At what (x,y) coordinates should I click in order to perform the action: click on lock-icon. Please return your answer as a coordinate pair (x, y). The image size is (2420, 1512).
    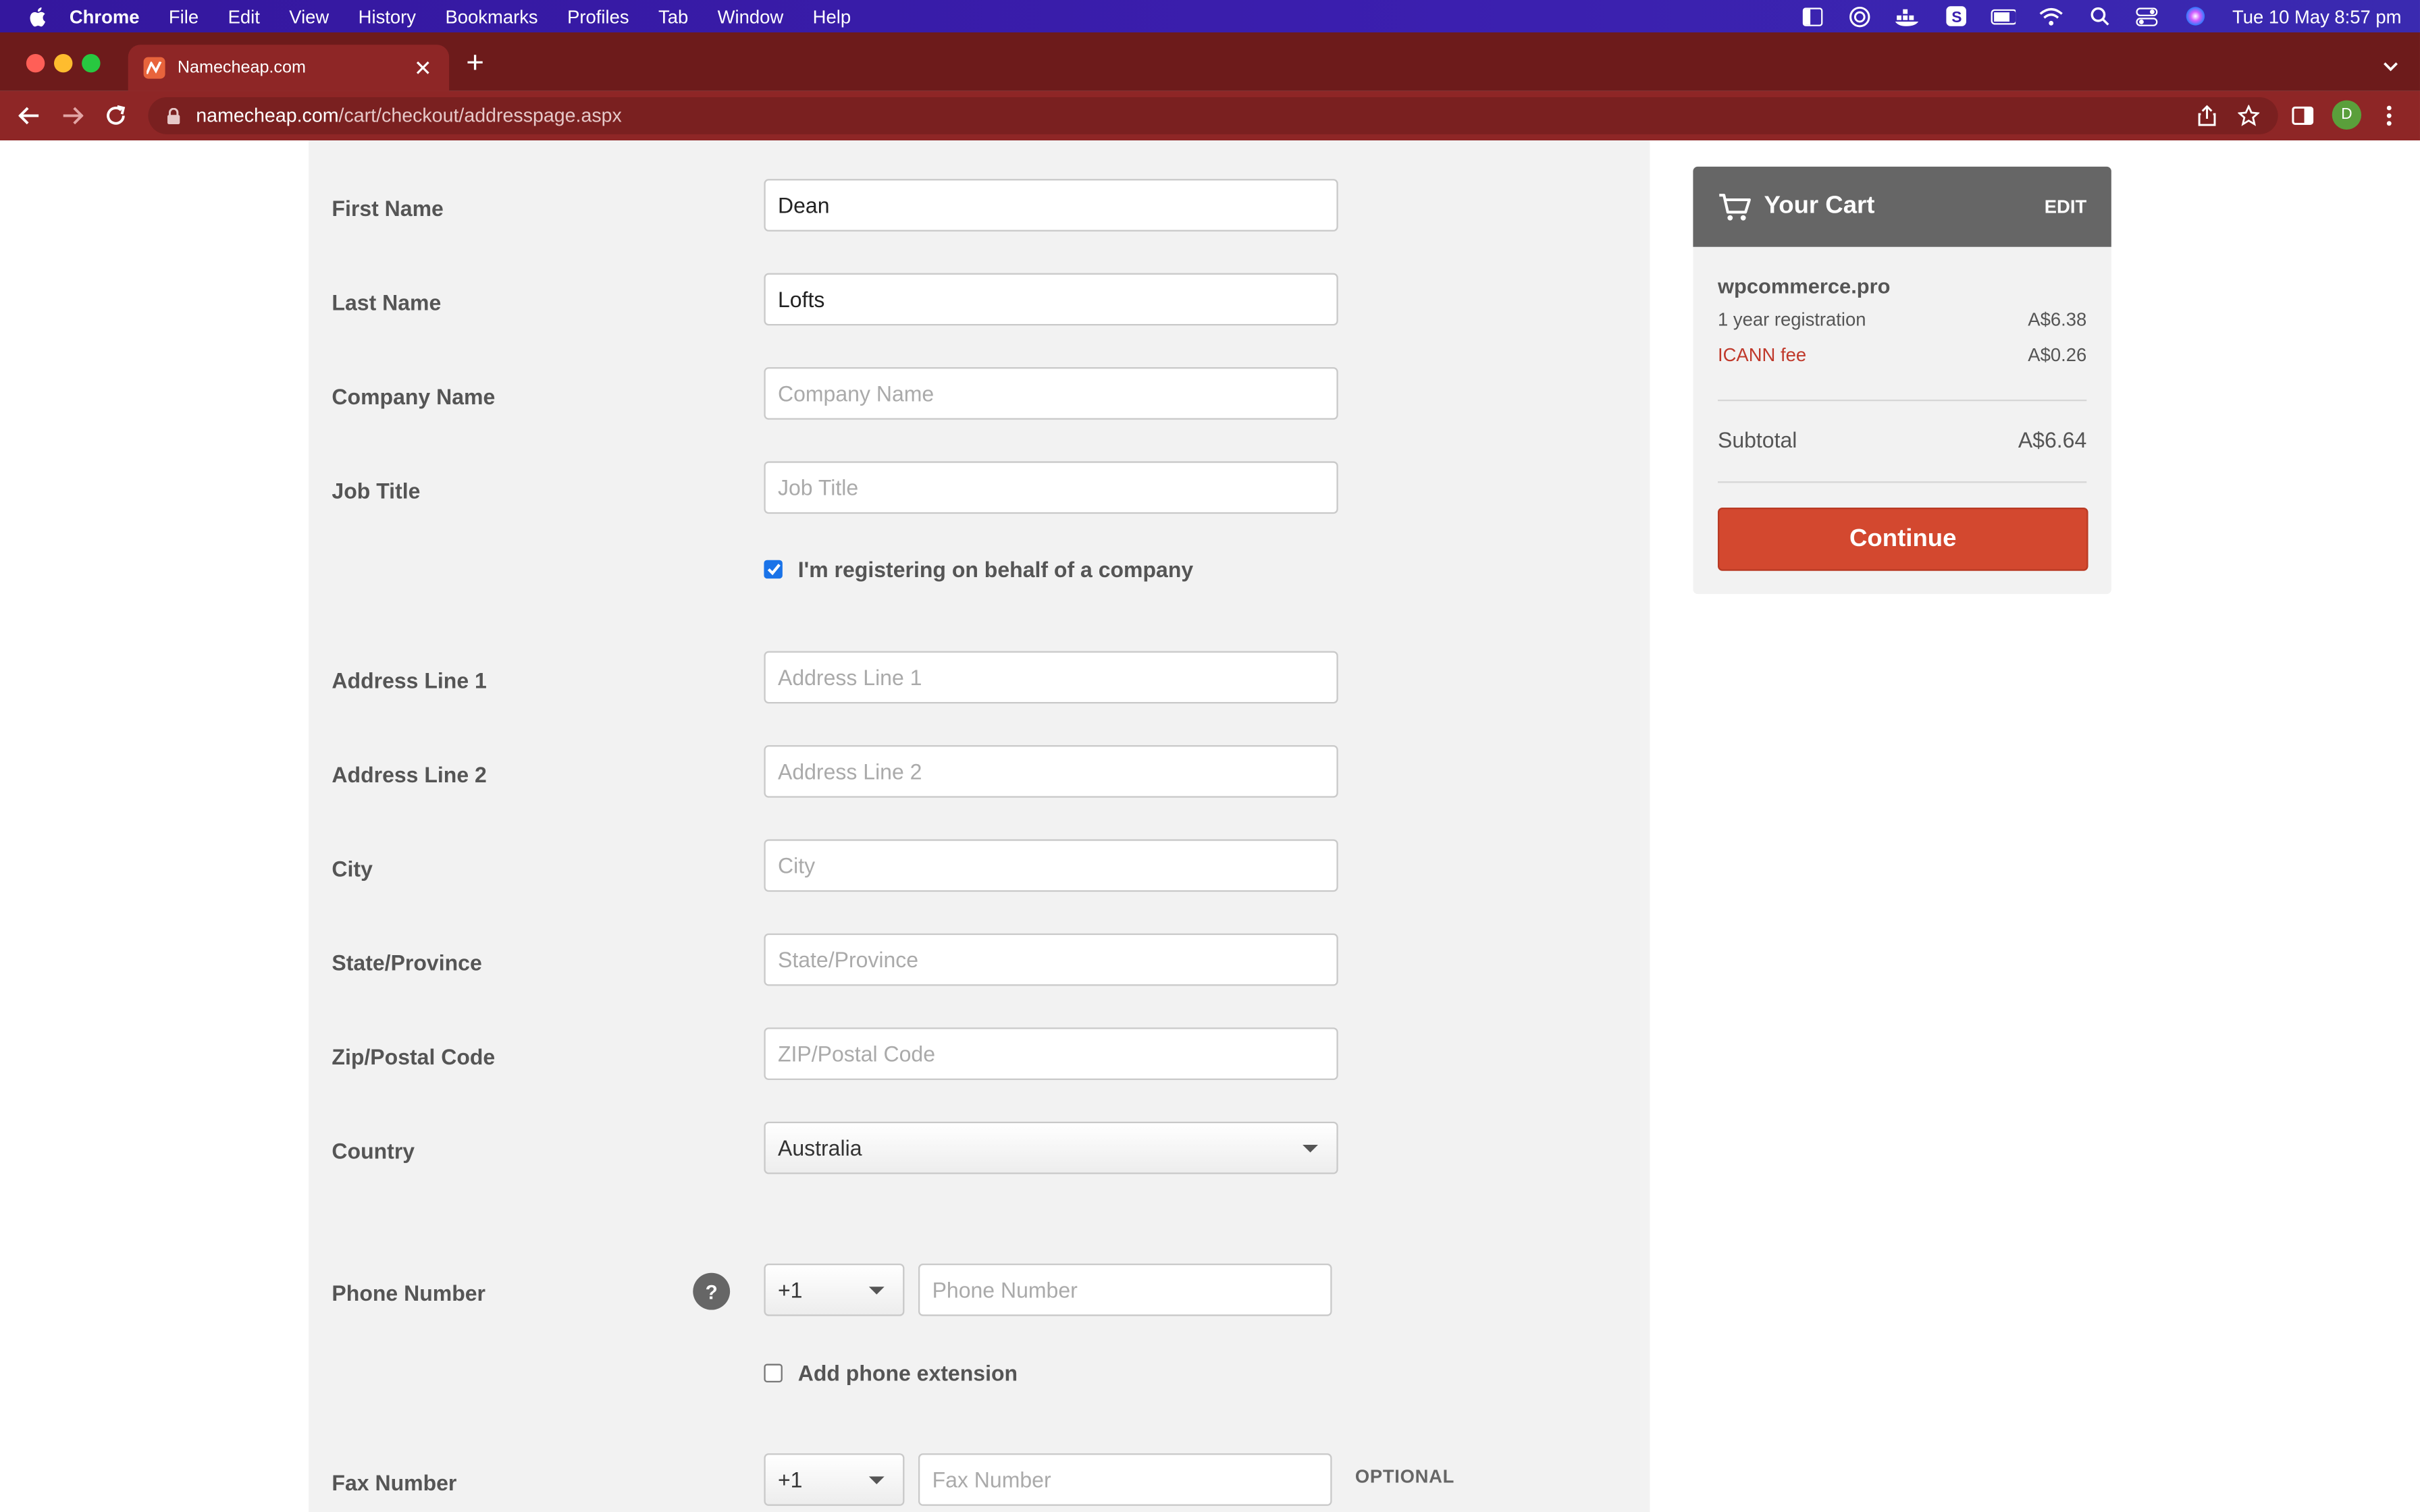
    Looking at the image, I should click on (174, 116).